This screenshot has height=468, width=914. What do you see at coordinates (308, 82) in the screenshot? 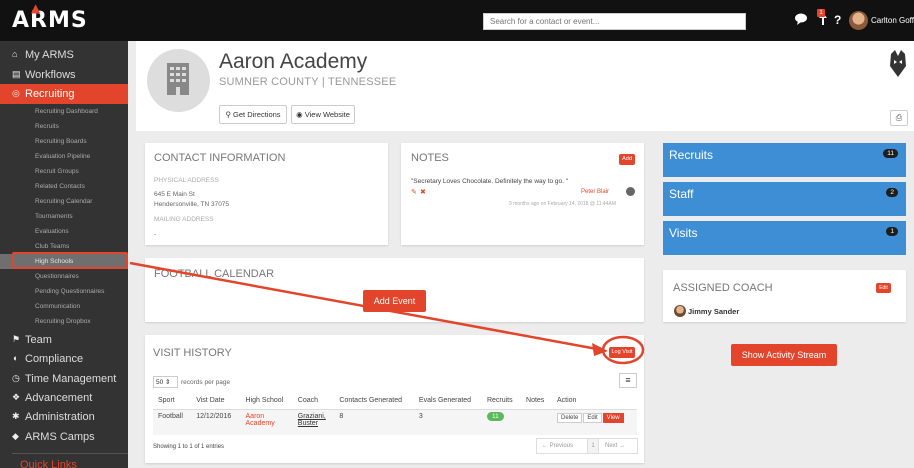
I see `school-location: SUMNER COUNTY | TENNESSEE` at bounding box center [308, 82].